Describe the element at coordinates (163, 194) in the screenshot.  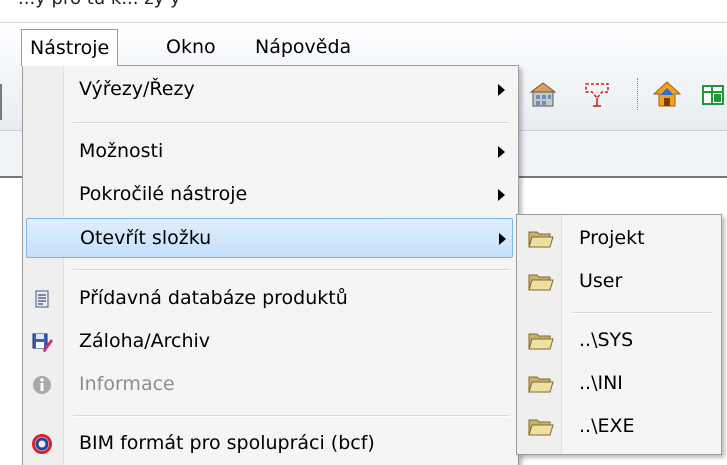
I see `menu-item-label: Pokročilé nástroje` at that location.